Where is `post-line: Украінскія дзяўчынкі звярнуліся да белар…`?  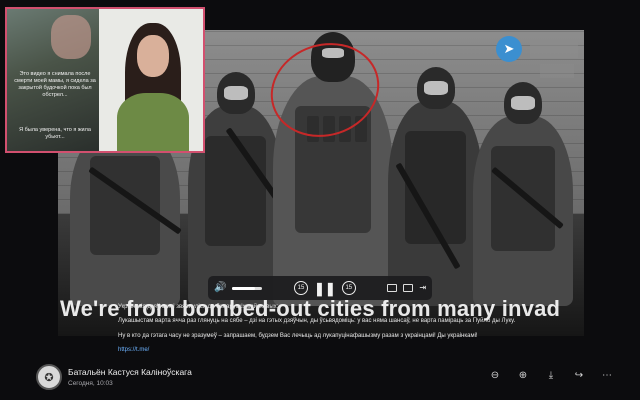
post-line: Украінскія дзяўчынкі звярнуліся да белар… is located at coordinates (198, 307).